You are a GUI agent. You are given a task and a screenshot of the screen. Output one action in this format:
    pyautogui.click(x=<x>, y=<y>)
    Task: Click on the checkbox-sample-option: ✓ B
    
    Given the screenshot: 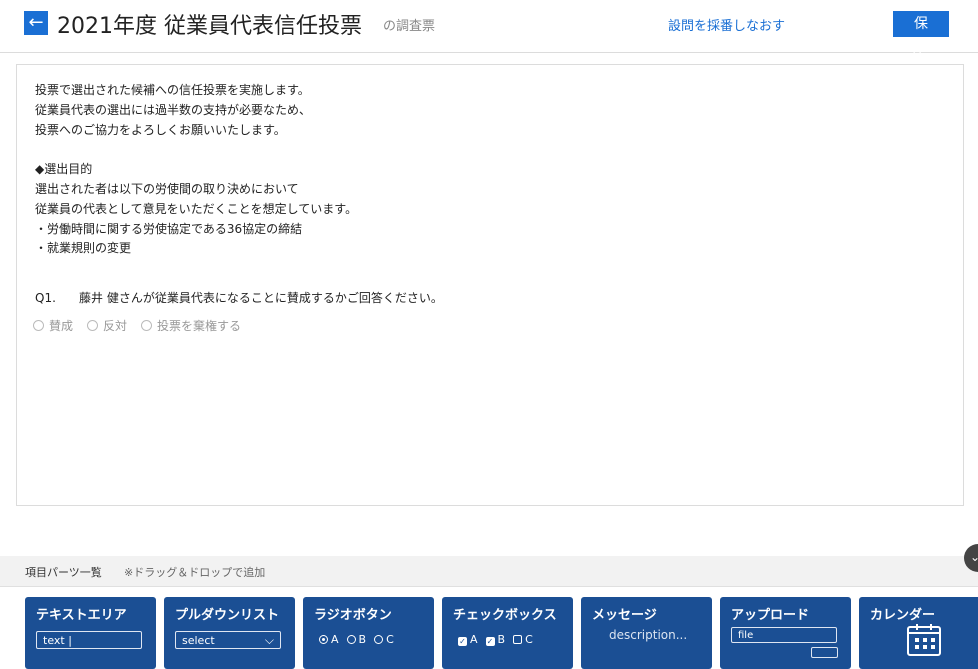 What is the action you would take?
    pyautogui.click(x=495, y=639)
    